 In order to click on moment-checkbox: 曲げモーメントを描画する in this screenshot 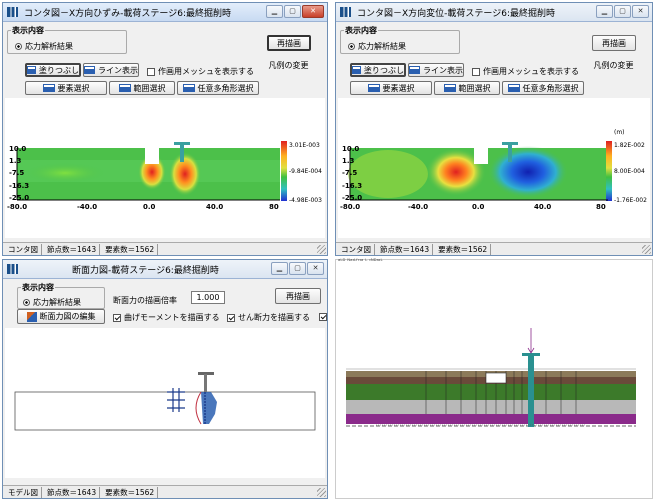, I will do `click(166, 317)`.